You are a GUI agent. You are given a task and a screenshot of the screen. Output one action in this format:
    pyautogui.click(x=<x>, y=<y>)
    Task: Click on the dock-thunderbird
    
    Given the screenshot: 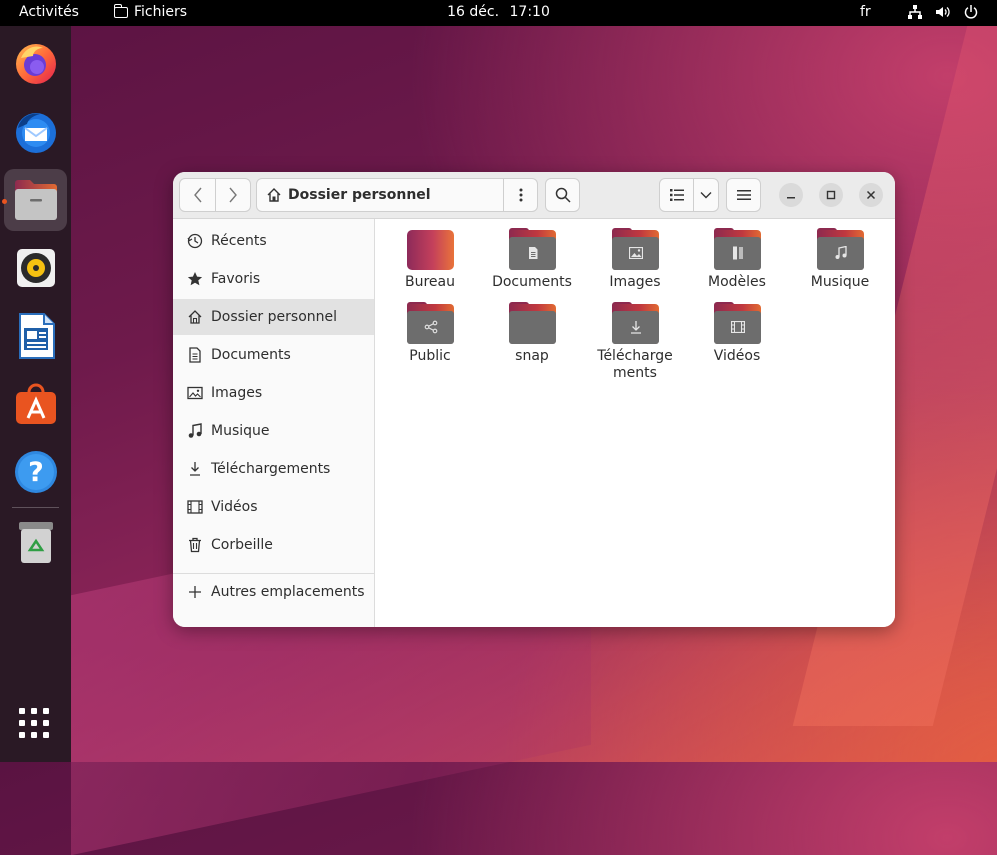 What is the action you would take?
    pyautogui.click(x=35, y=132)
    